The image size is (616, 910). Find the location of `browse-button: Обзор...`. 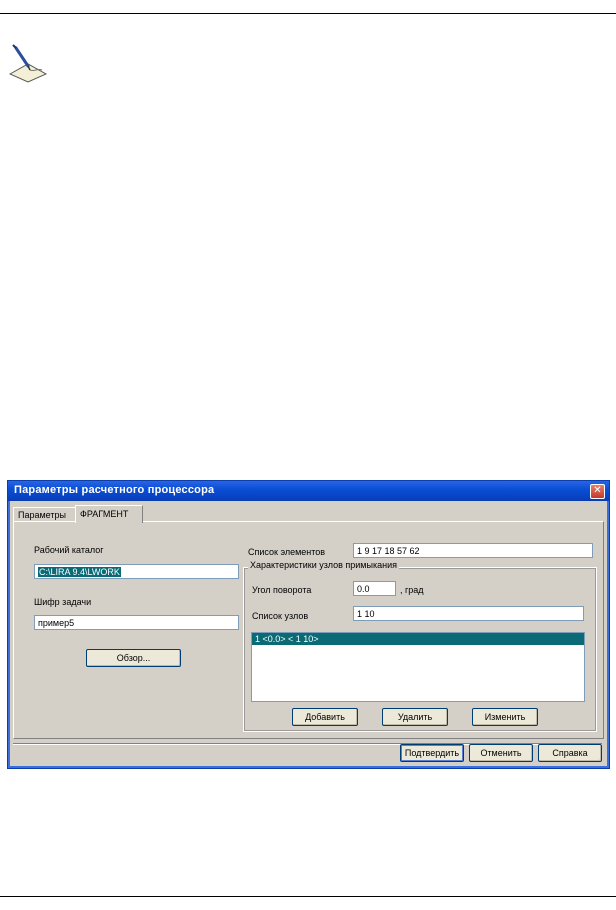

browse-button: Обзор... is located at coordinates (133, 658).